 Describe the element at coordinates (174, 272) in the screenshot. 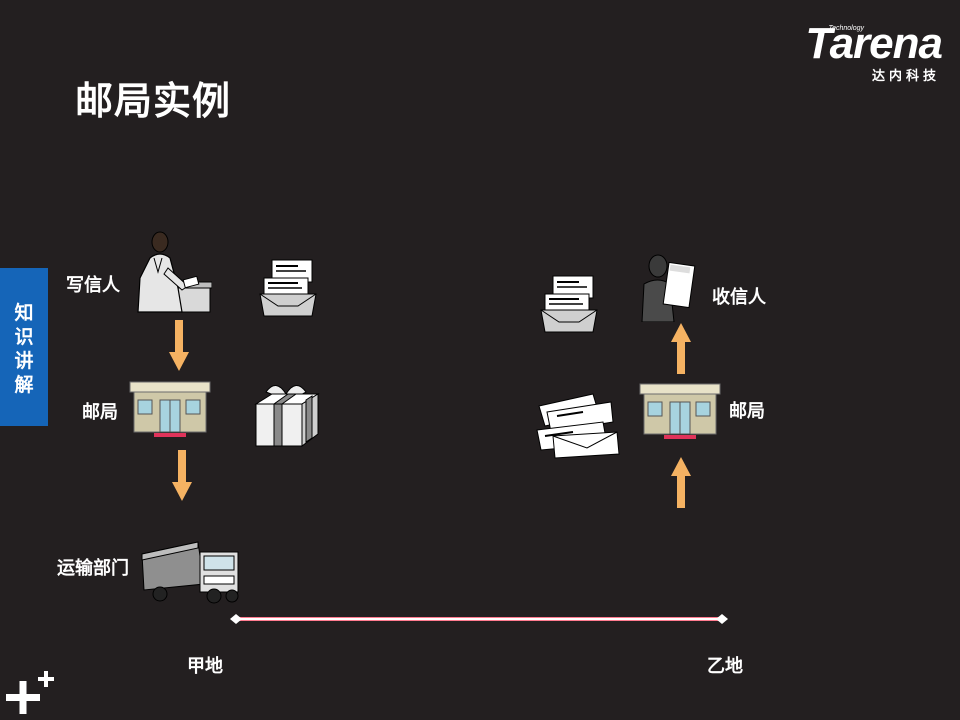

I see `writer-icon` at that location.